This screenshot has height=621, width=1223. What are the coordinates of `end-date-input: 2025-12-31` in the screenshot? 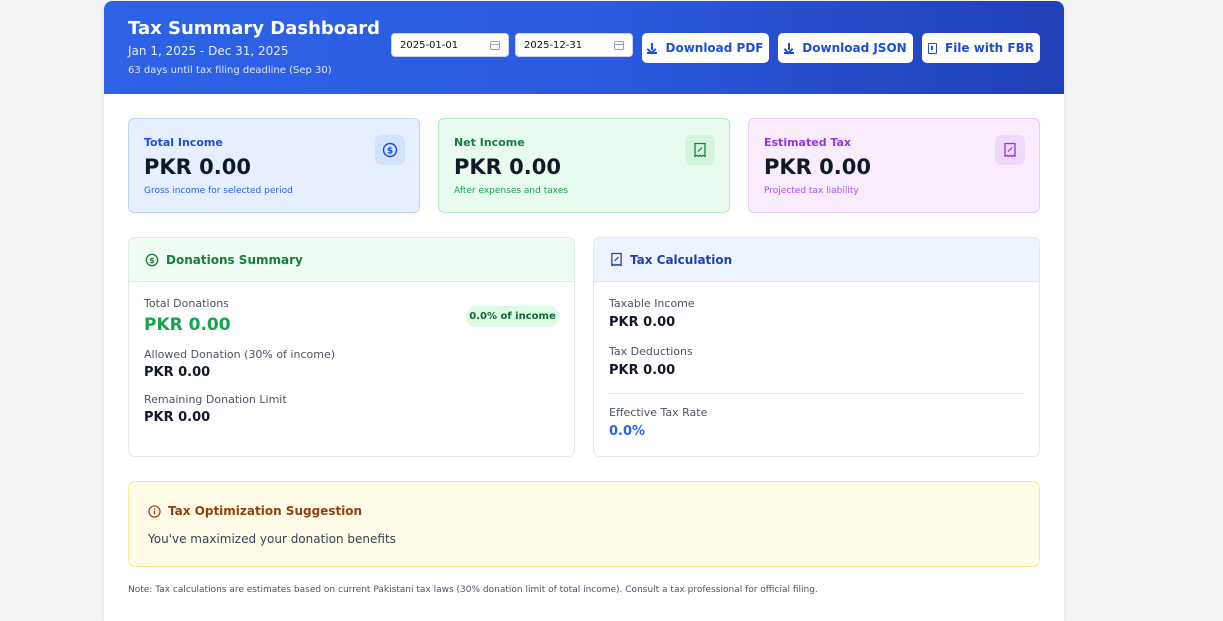 It's located at (574, 45).